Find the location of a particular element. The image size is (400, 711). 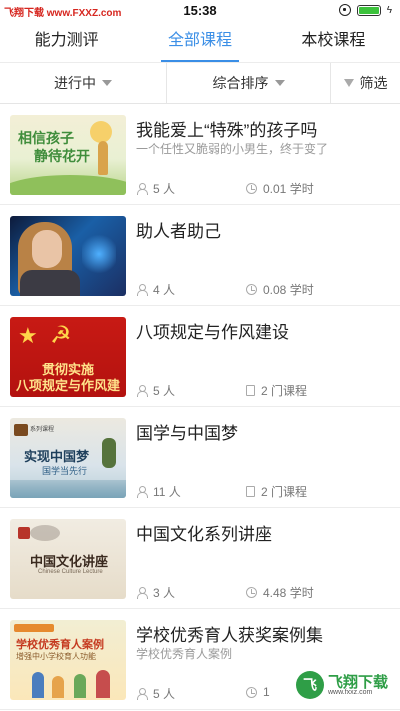

seal-stamp is located at coordinates (24, 533).